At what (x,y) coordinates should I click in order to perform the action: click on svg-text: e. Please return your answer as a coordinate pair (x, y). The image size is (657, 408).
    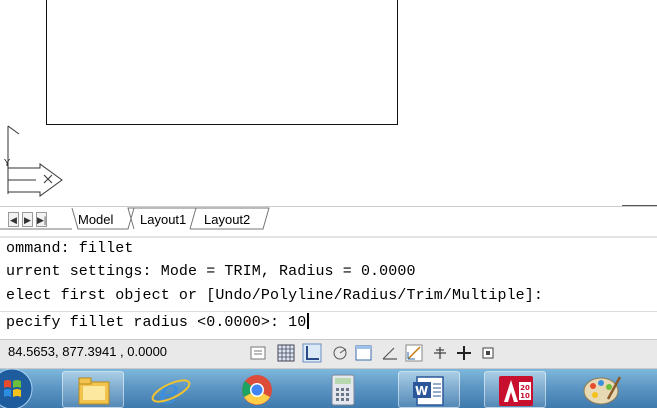
    Looking at the image, I should click on (169, 390).